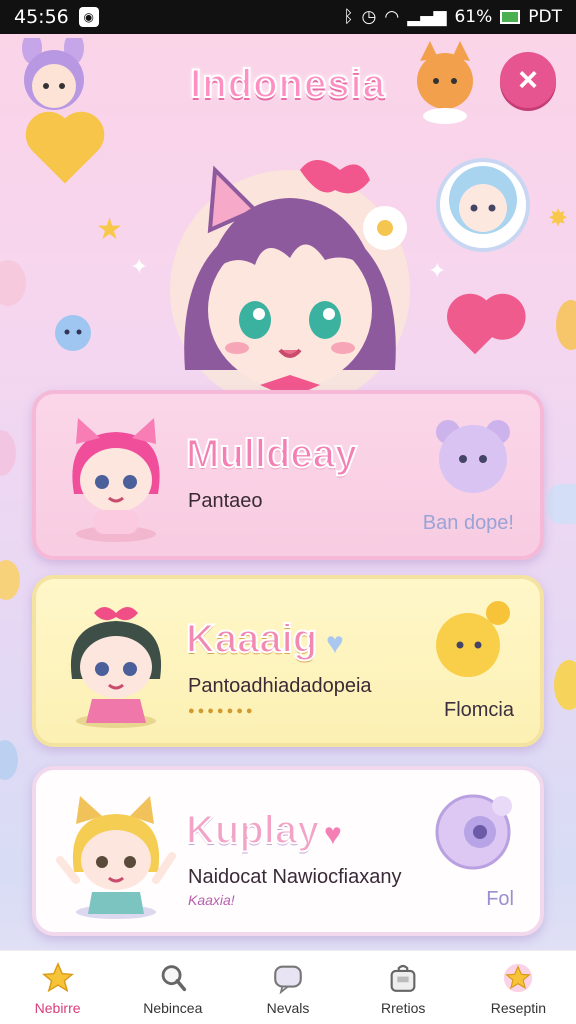 This screenshot has height=1024, width=576. What do you see at coordinates (290, 285) in the screenshot?
I see `hero-character-image` at bounding box center [290, 285].